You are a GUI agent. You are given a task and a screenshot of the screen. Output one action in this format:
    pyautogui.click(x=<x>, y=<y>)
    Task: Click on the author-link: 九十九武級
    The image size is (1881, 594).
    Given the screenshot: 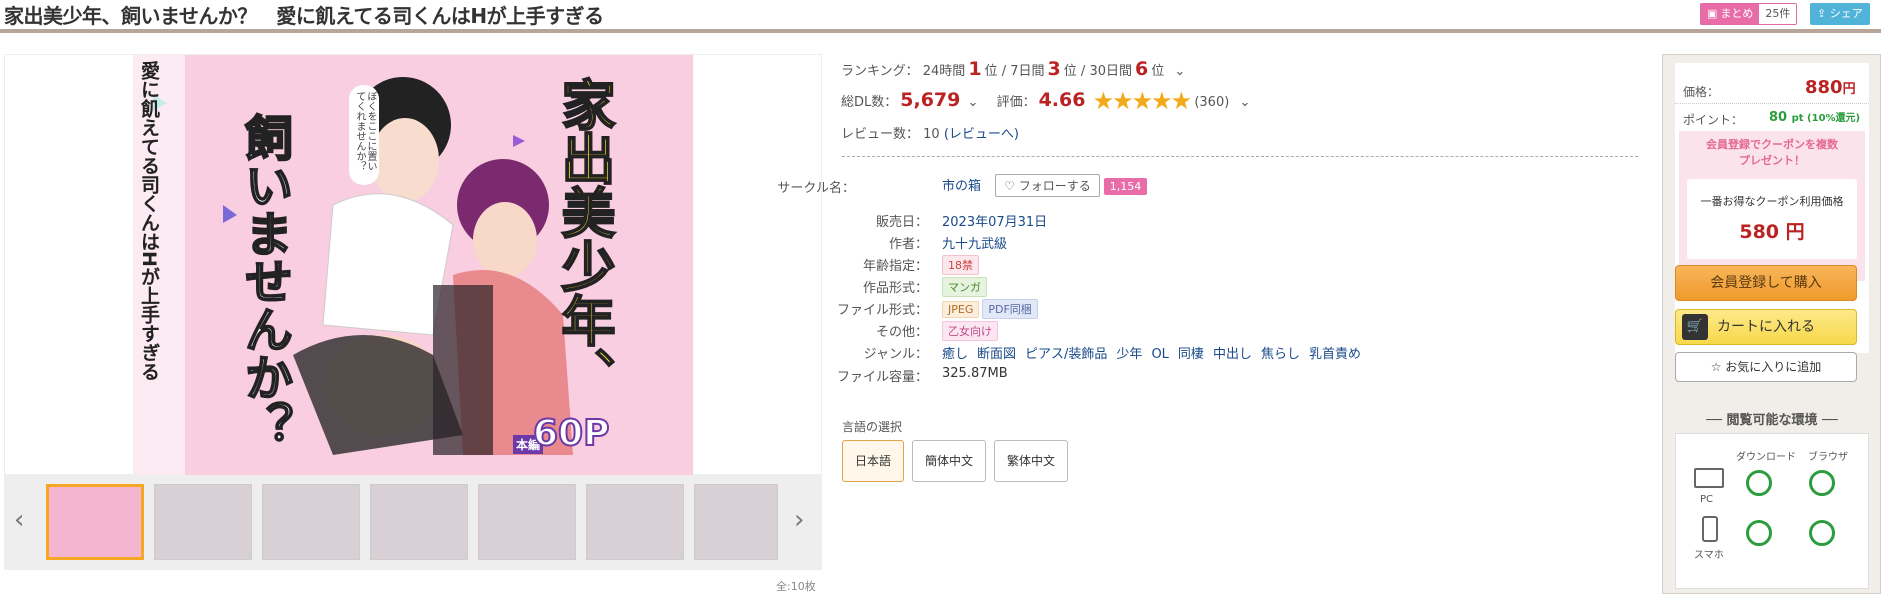 What is the action you would take?
    pyautogui.click(x=974, y=242)
    